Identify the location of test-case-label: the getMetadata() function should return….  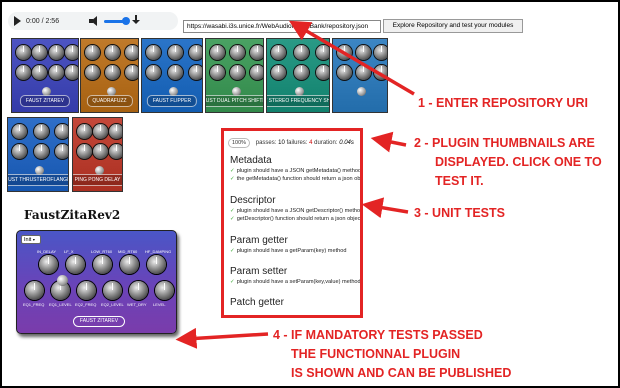
(299, 179).